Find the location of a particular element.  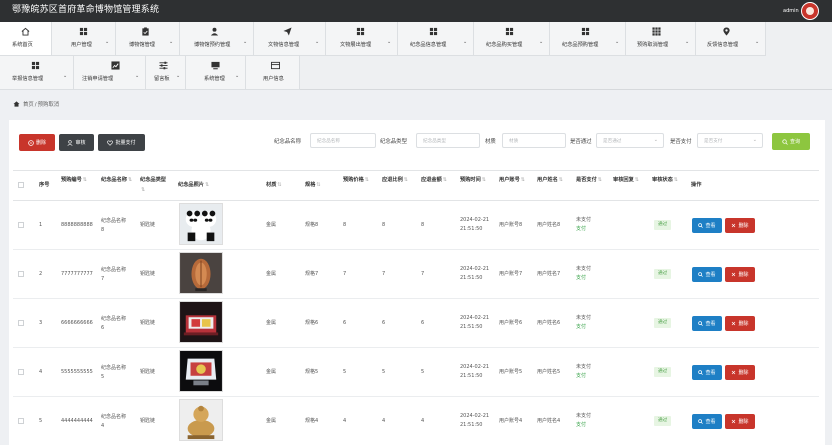

column-header-reply: 审核回复⇅ is located at coordinates (629, 180).